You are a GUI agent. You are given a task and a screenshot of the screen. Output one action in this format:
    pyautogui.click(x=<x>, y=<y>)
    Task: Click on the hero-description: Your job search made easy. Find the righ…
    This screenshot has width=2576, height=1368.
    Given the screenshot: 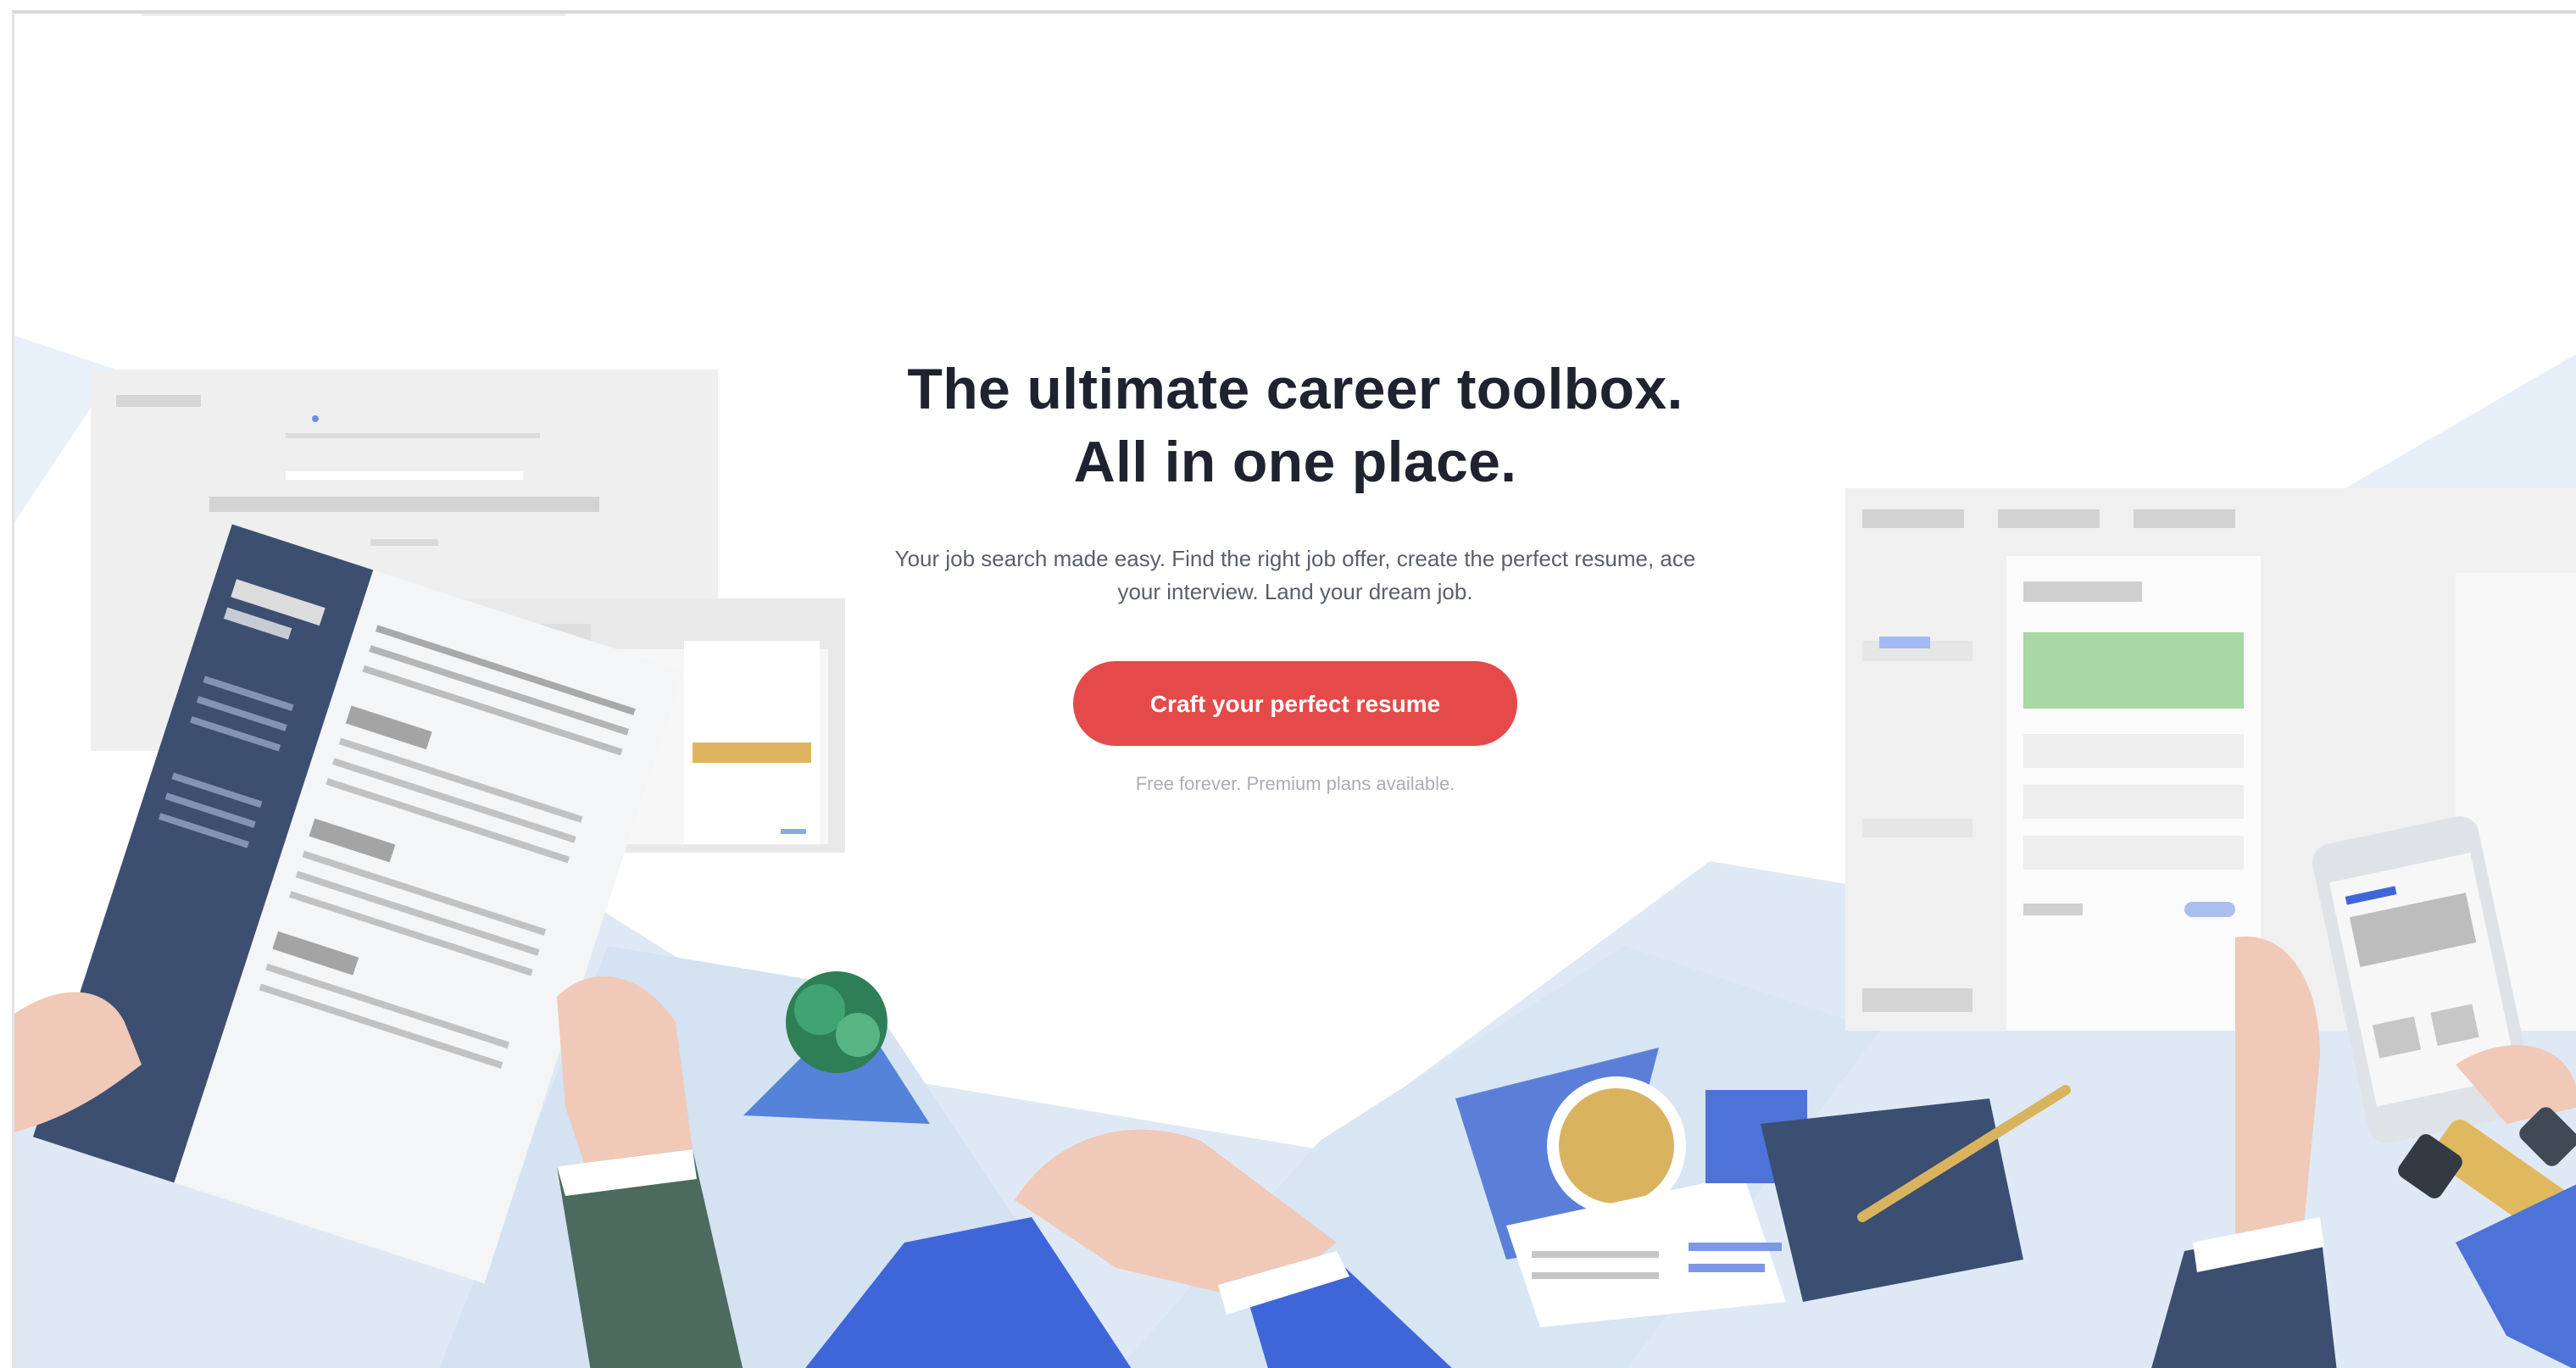 What is the action you would take?
    pyautogui.click(x=1295, y=575)
    